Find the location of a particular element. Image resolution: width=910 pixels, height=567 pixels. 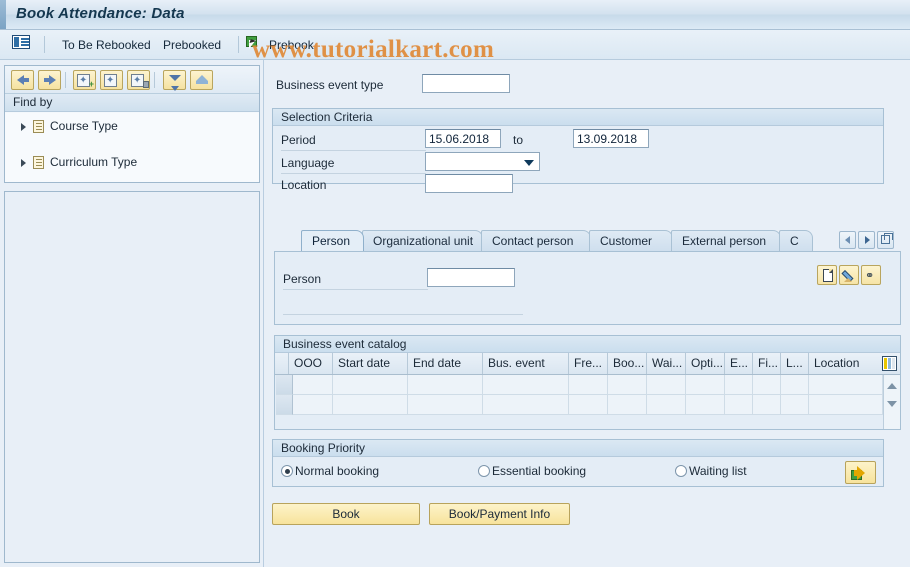

scroll-down-icon is located at coordinates (892, 404).